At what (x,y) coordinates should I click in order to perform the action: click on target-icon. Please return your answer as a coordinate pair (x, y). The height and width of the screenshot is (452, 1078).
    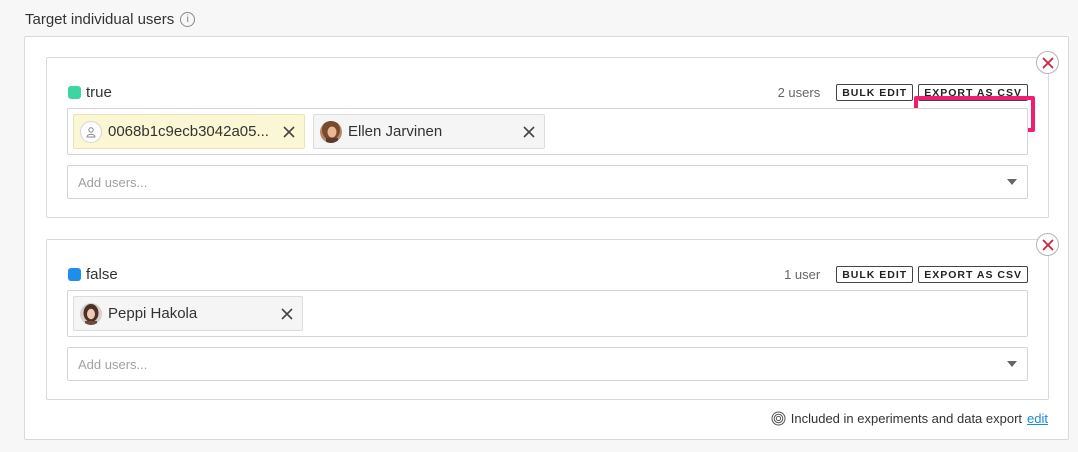
    Looking at the image, I should click on (778, 418).